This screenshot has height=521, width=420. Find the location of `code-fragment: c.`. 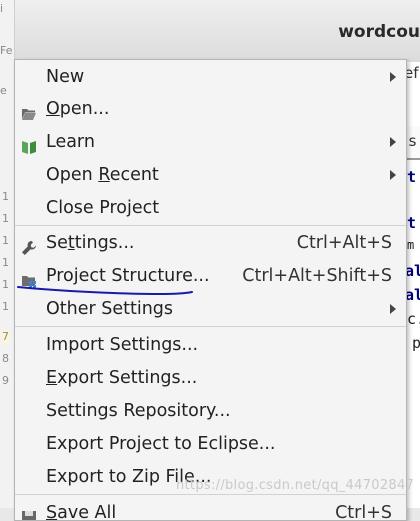

code-fragment: c. is located at coordinates (413, 319).